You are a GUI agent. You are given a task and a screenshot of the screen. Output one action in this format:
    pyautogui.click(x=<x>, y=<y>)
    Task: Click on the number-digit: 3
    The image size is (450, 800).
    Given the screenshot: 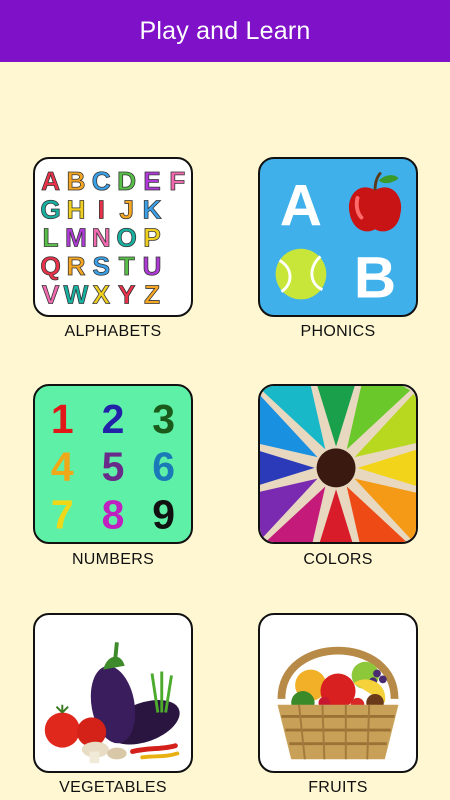 What is the action you would take?
    pyautogui.click(x=163, y=419)
    